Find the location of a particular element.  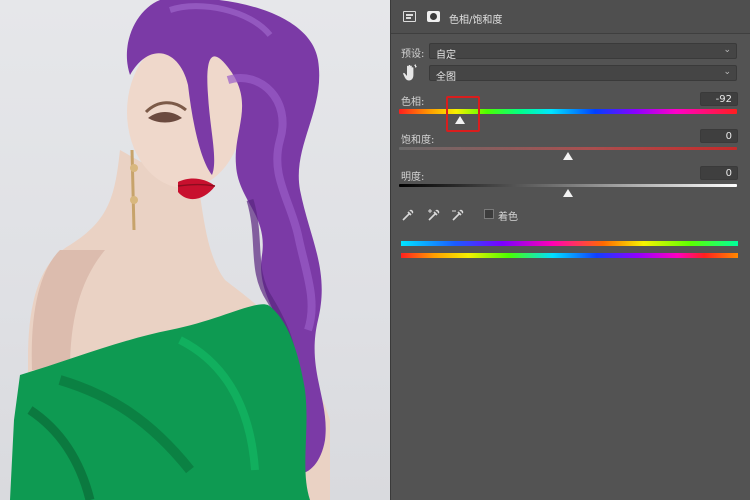

saturation-value: 0 is located at coordinates (728, 136).